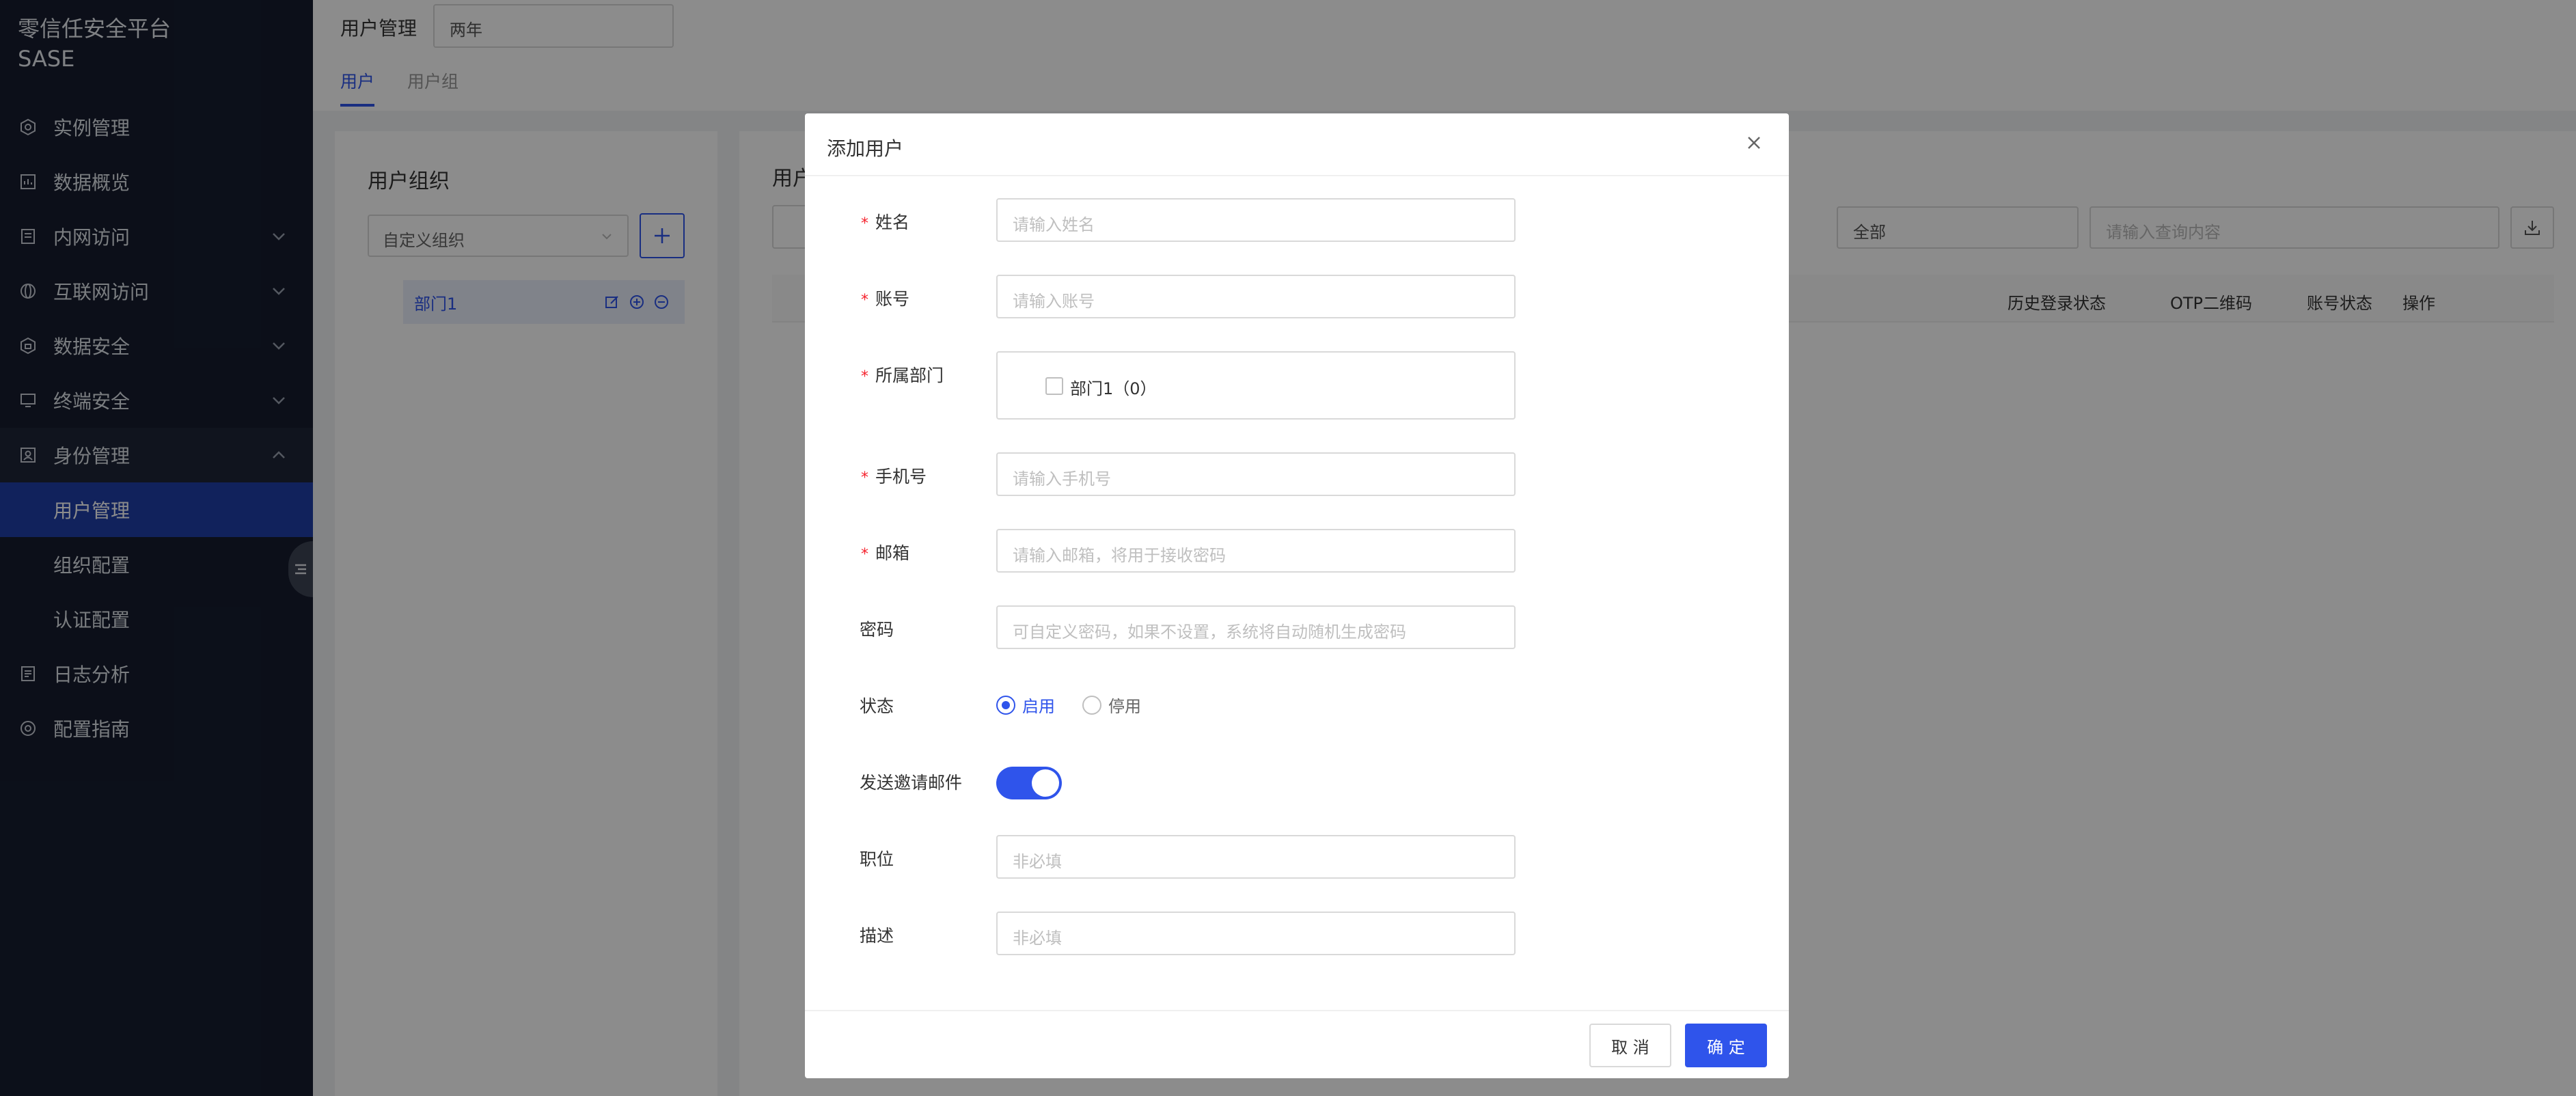  What do you see at coordinates (1297, 1044) in the screenshot?
I see `dialog-footer: 取 消 确 定` at bounding box center [1297, 1044].